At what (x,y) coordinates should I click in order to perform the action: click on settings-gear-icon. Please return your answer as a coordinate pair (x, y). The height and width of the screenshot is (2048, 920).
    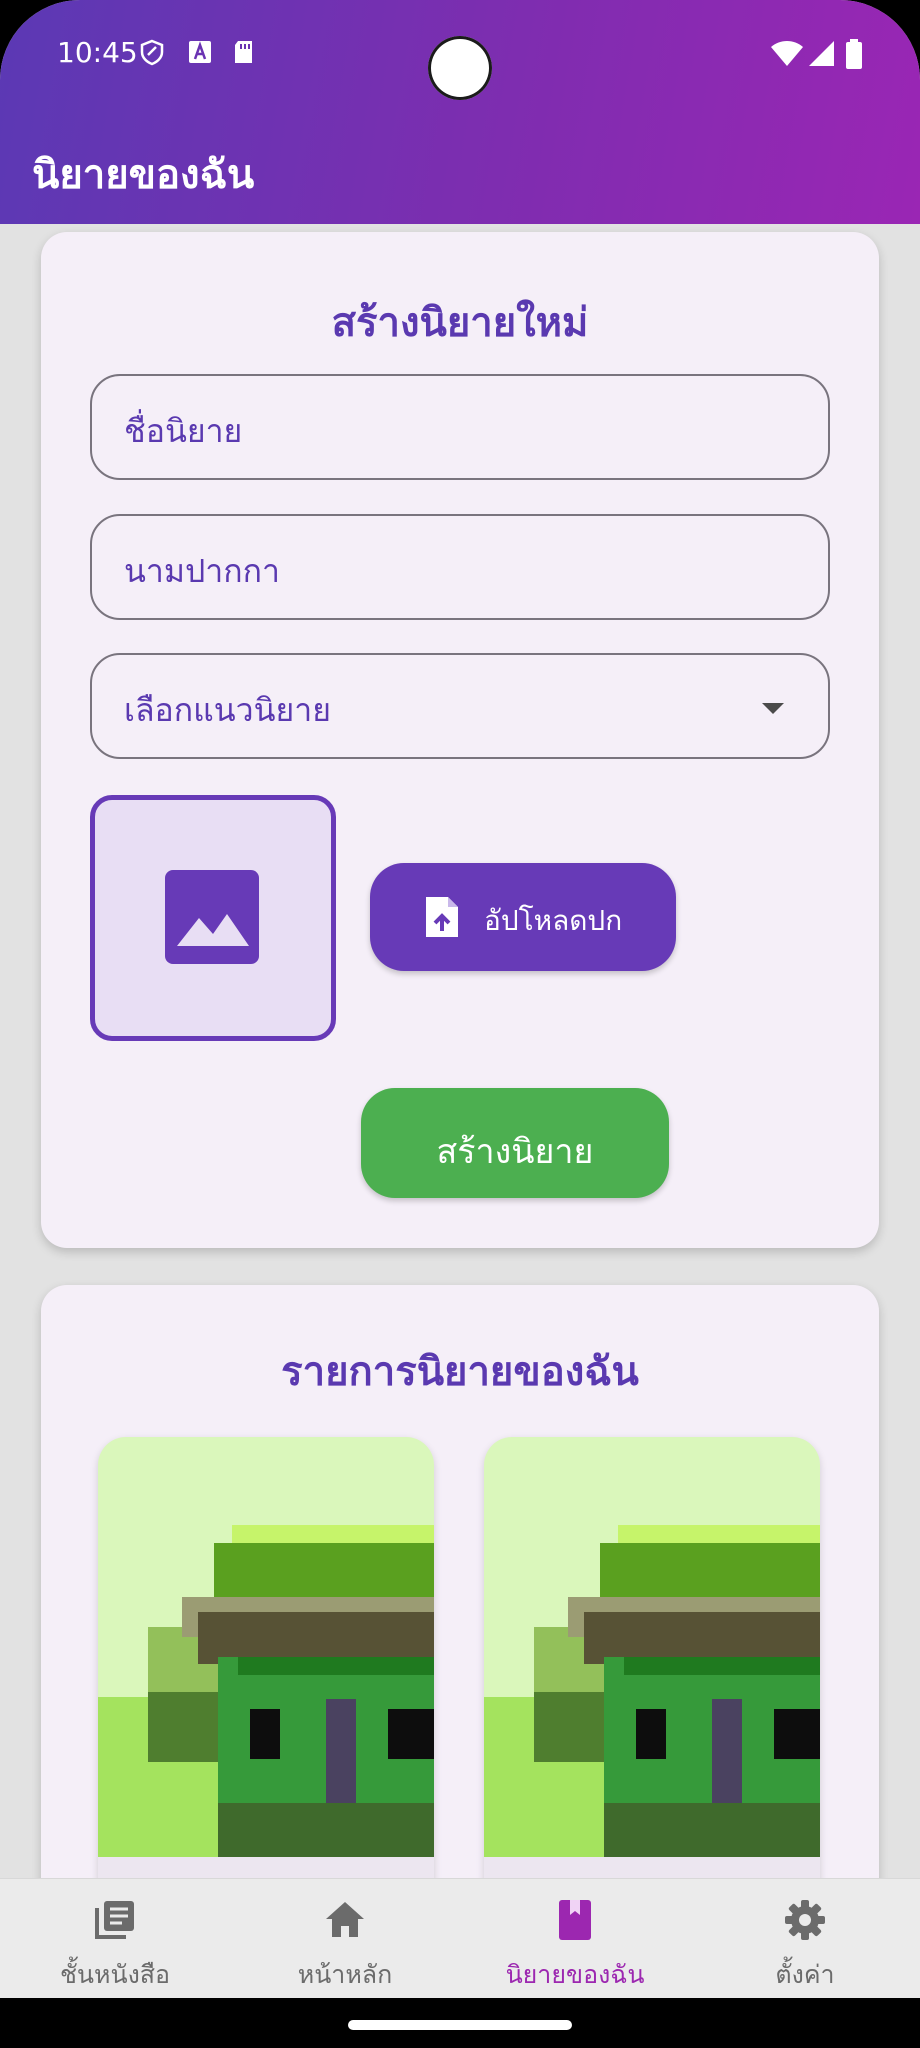
    Looking at the image, I should click on (805, 1920).